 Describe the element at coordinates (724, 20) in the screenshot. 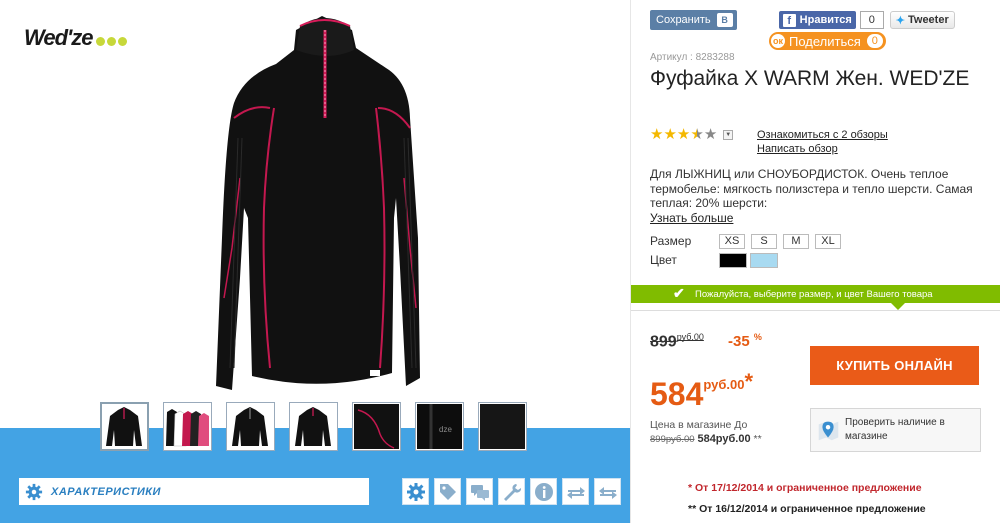

I see `vk-icon: В` at that location.